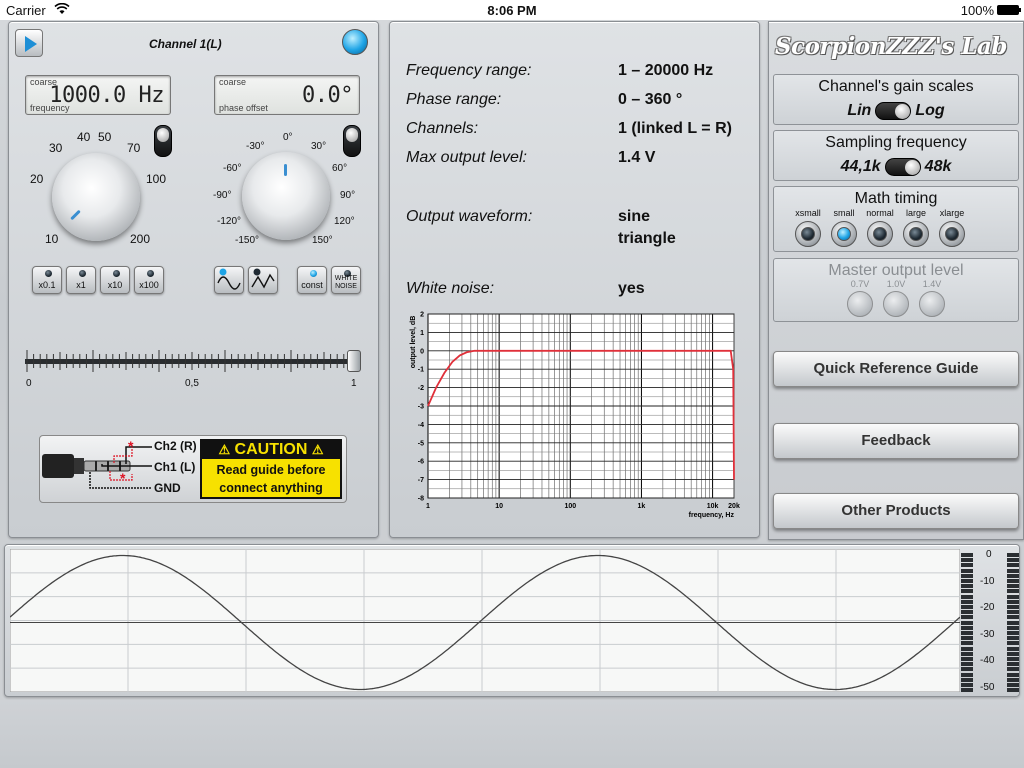 The image size is (1024, 768). Describe the element at coordinates (134, 148) in the screenshot. I see `freq-tick: 70` at that location.